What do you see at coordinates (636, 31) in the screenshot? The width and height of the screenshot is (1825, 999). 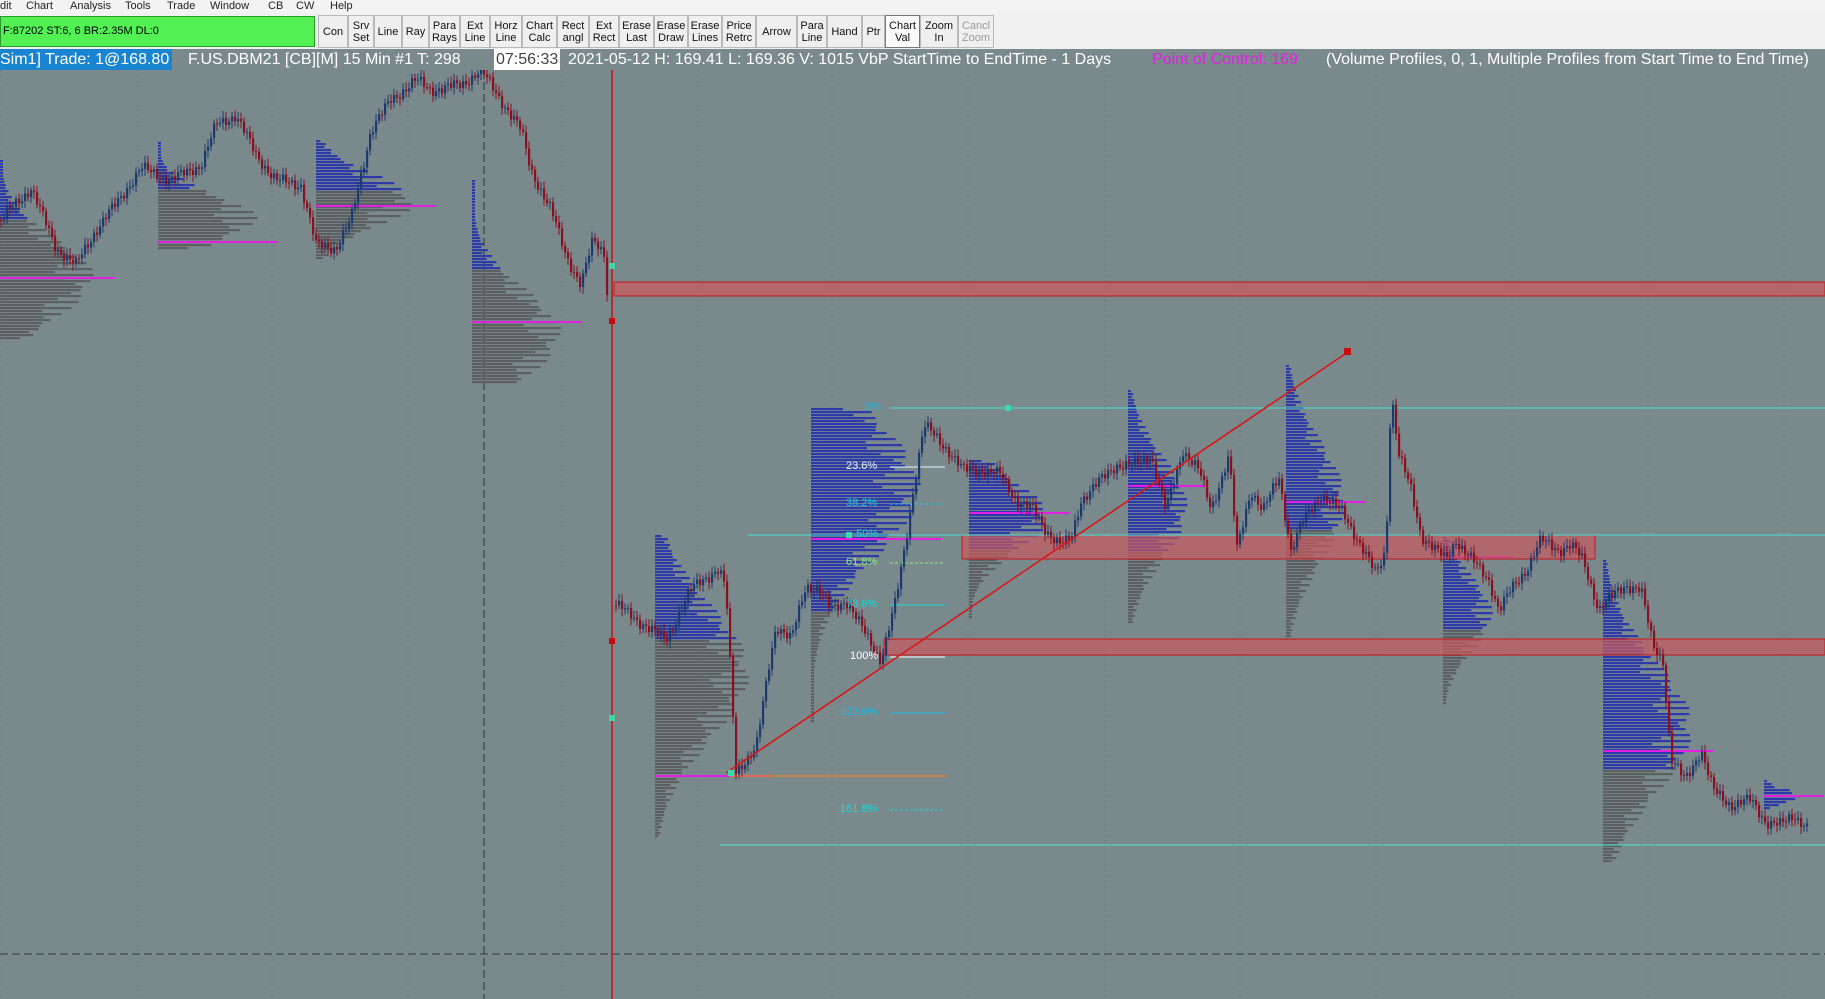 I see `erase-last-button: Erase Last` at bounding box center [636, 31].